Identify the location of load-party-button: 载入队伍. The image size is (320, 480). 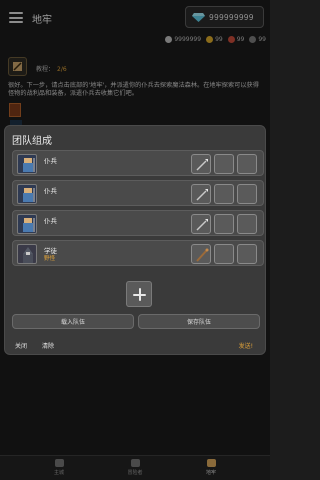
(73, 321).